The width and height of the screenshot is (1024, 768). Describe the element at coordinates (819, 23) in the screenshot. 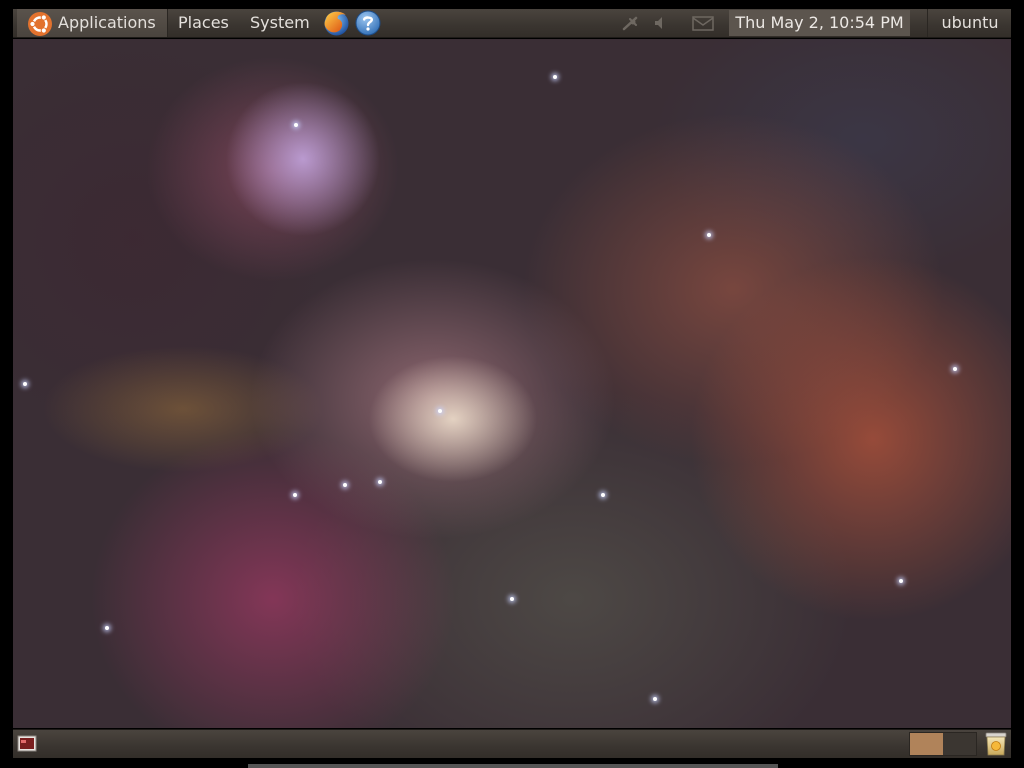

I see `clock: Thu May 2, 10:54 PM` at that location.